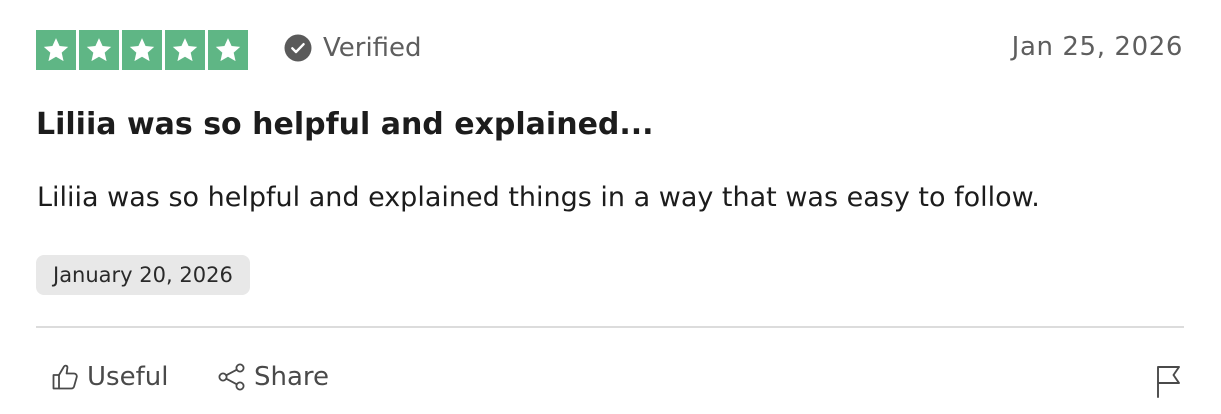 The image size is (1221, 414). I want to click on share-icon, so click(231, 377).